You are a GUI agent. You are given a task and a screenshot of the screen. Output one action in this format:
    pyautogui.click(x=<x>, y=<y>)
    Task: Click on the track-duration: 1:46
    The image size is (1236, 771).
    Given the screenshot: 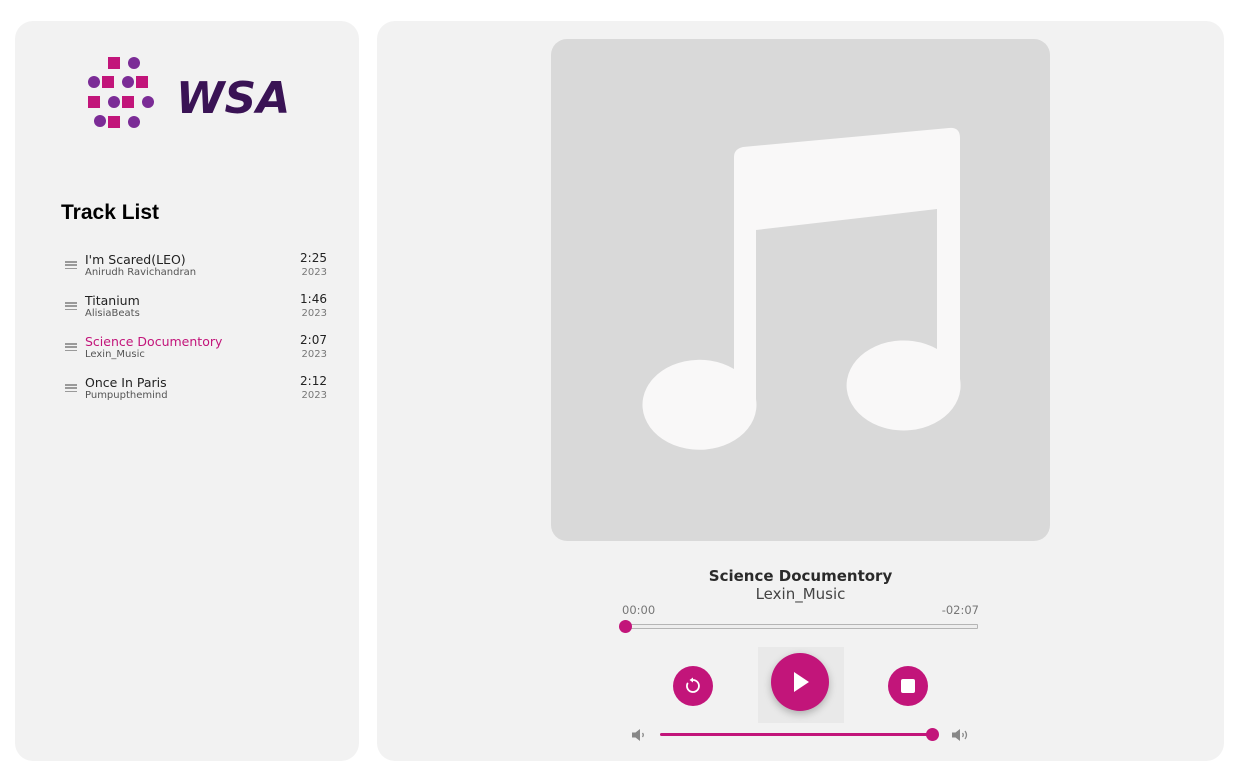 What is the action you would take?
    pyautogui.click(x=313, y=299)
    